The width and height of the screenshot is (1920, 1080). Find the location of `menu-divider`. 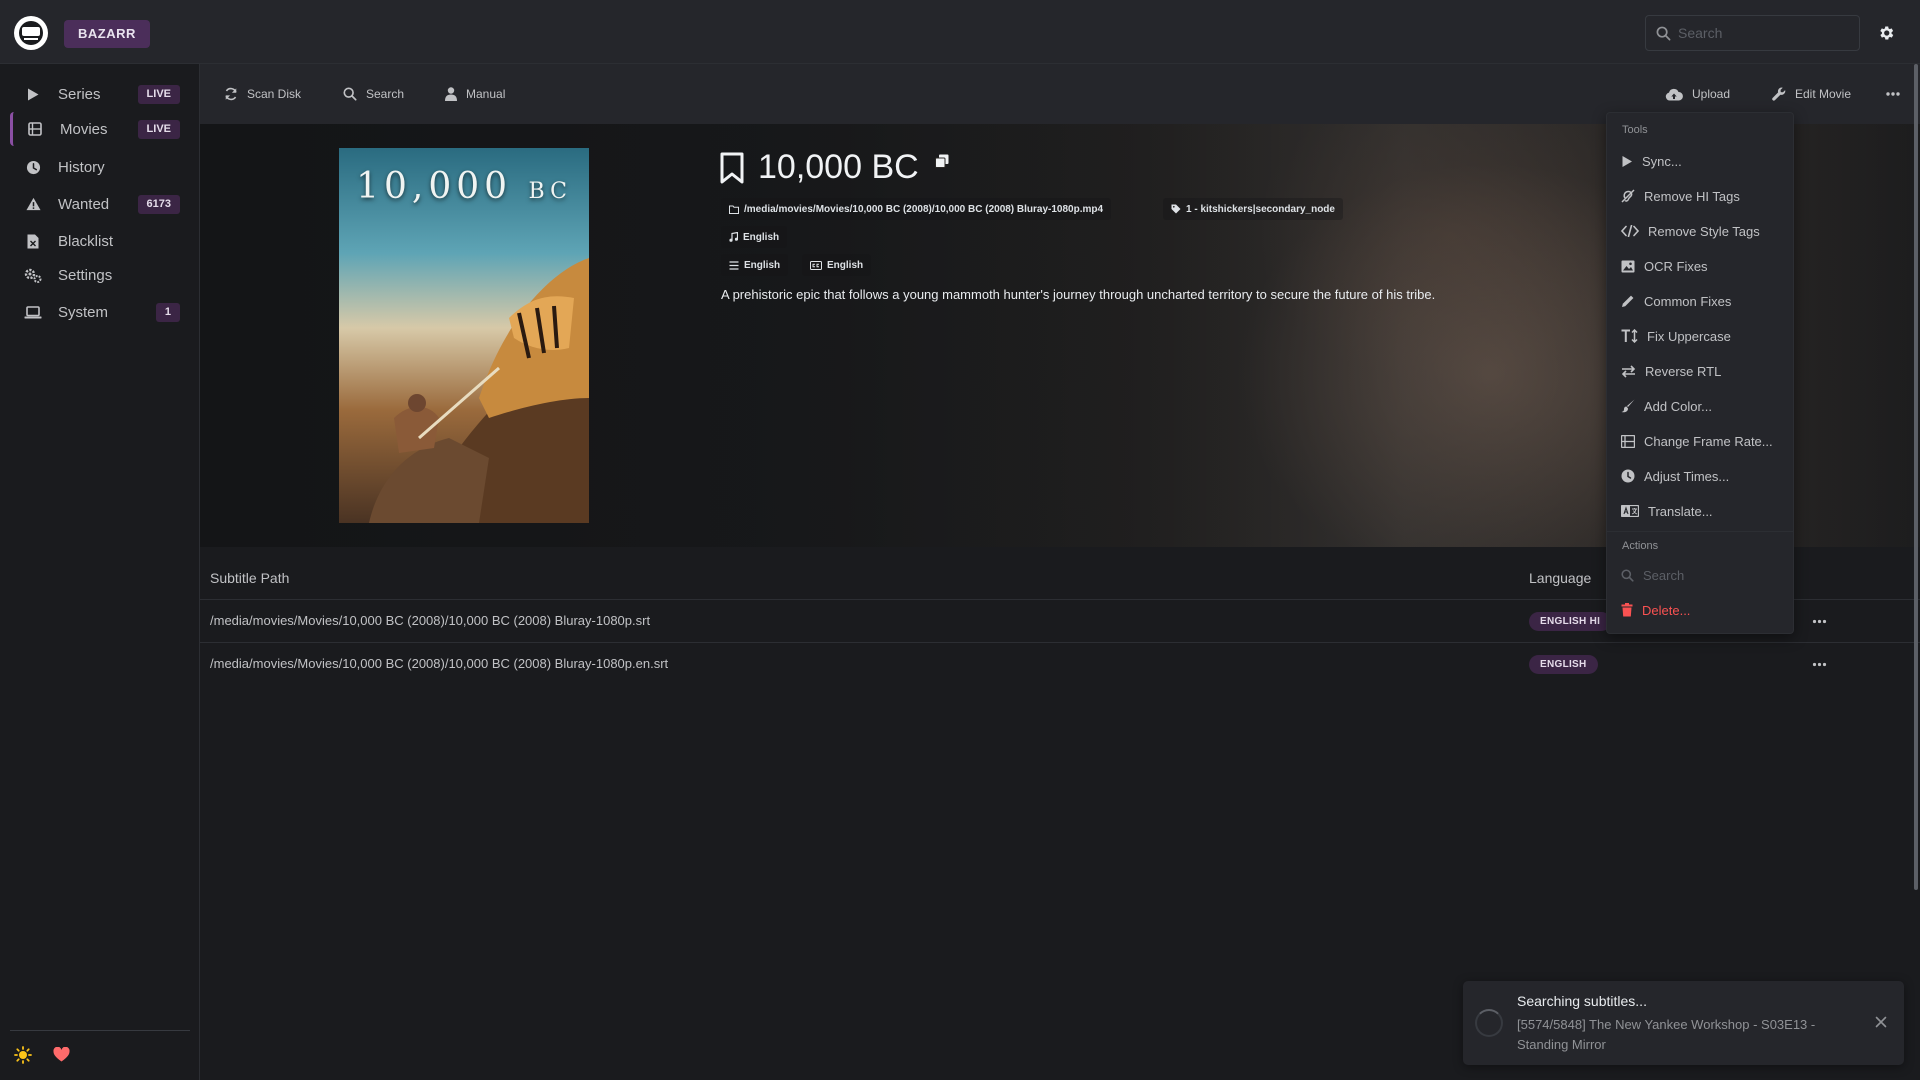

menu-divider is located at coordinates (1700, 531).